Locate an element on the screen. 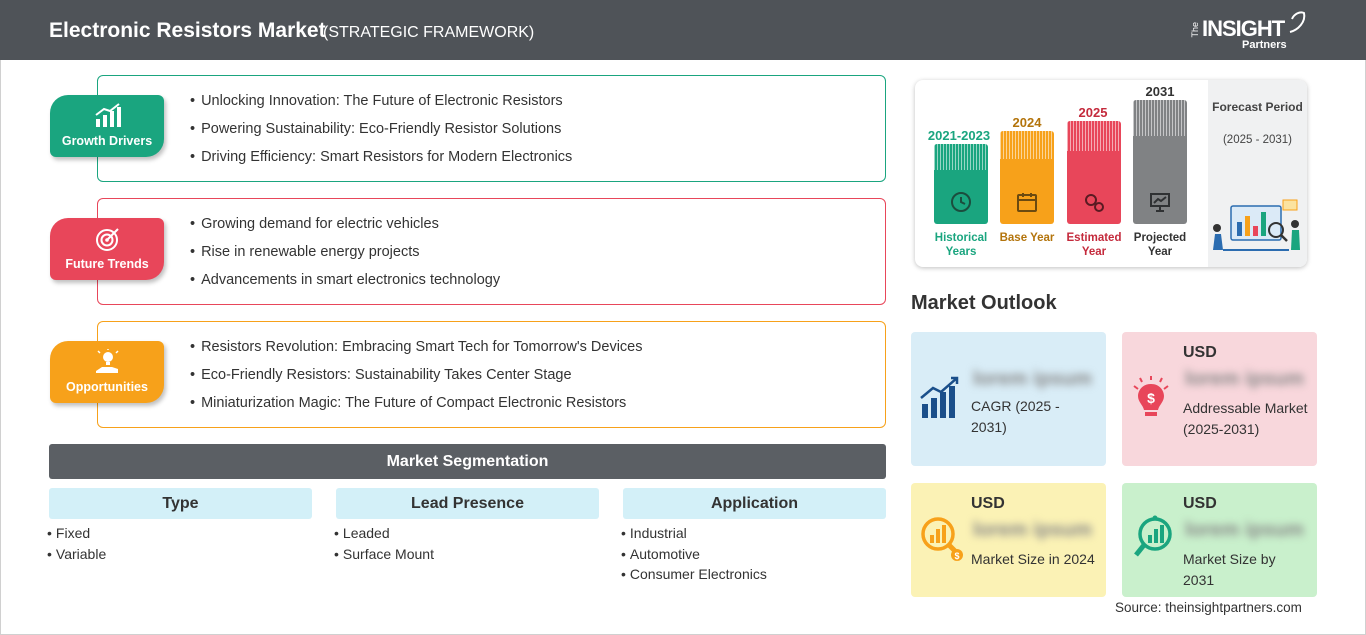 The image size is (1366, 635). bar-year-historical: 2021-2023 is located at coordinates (959, 135).